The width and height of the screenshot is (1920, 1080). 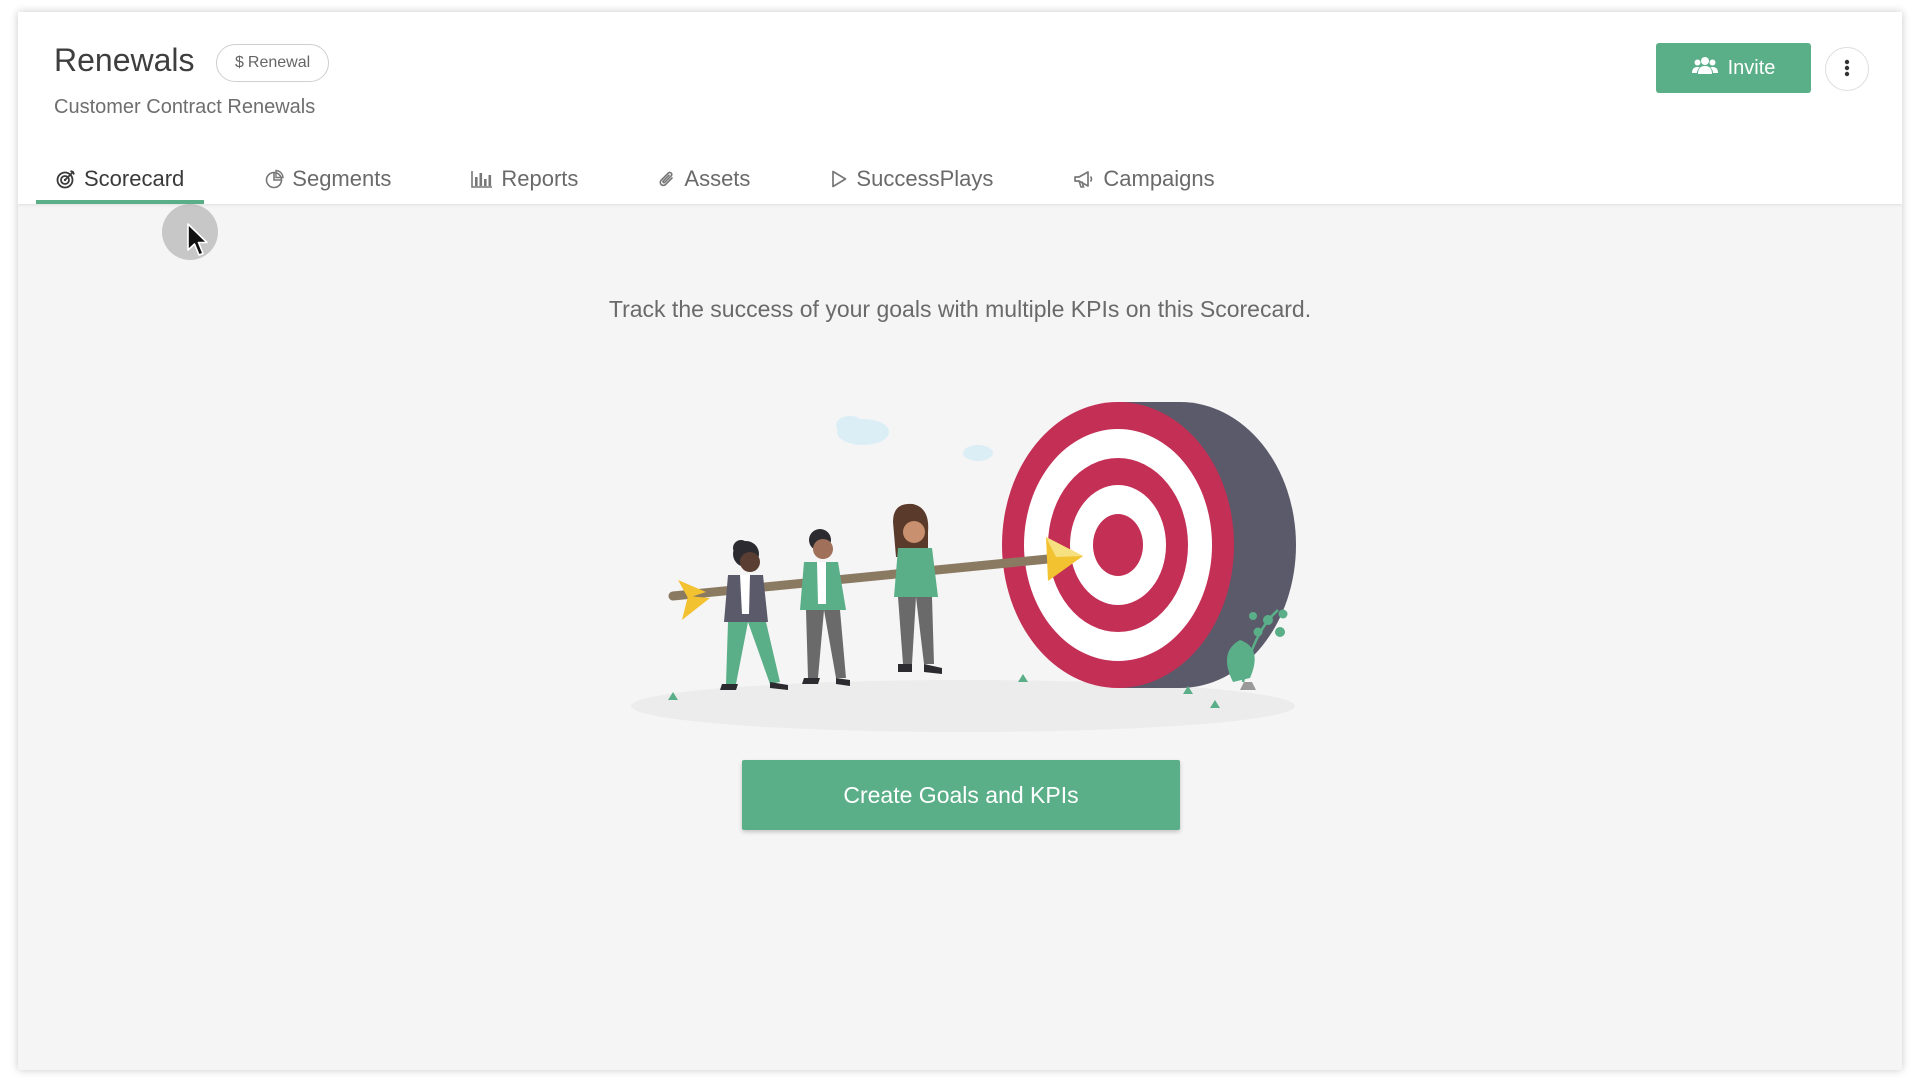 I want to click on tab-reports: Reports, so click(x=524, y=179).